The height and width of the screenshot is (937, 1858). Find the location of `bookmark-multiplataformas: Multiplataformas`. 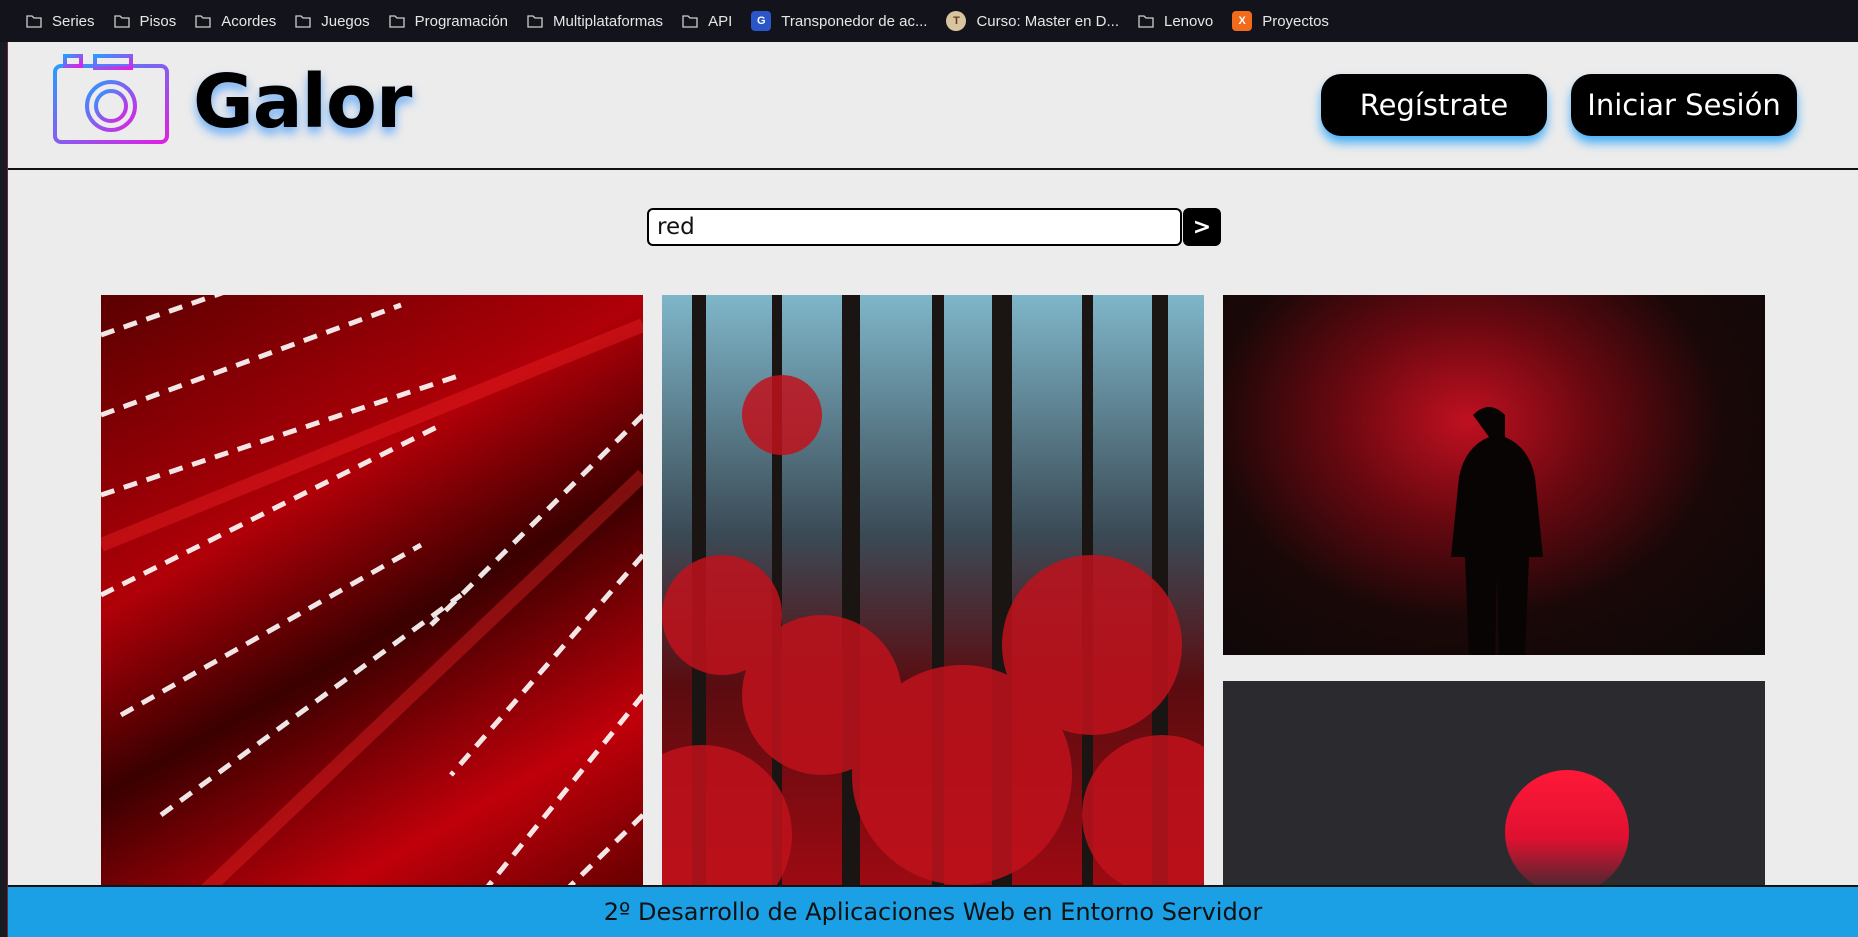

bookmark-multiplataformas: Multiplataformas is located at coordinates (595, 21).